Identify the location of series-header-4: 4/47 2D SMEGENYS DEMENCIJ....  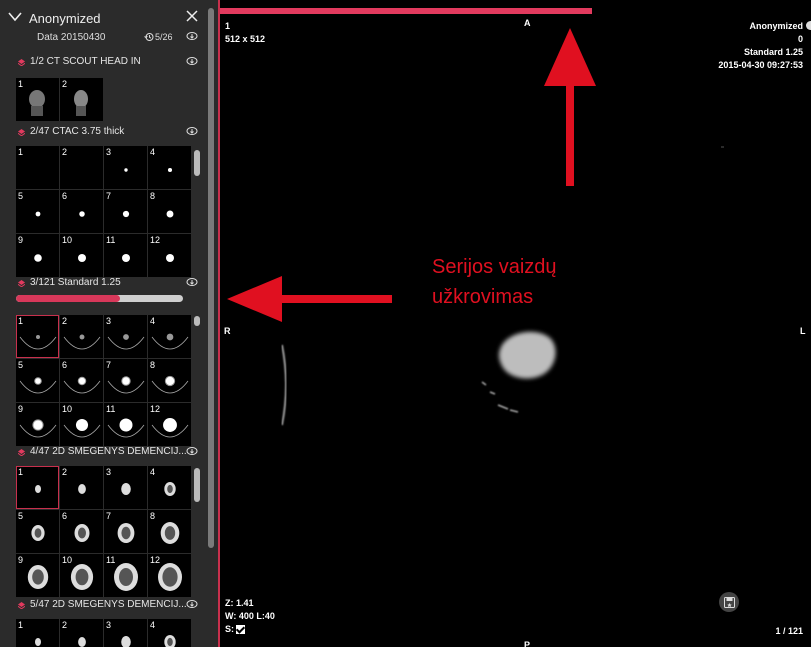
(103, 453).